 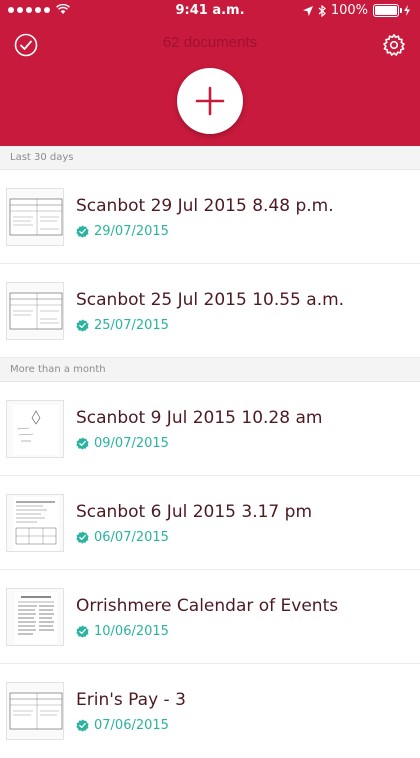 What do you see at coordinates (307, 10) in the screenshot?
I see `location-arrow-icon` at bounding box center [307, 10].